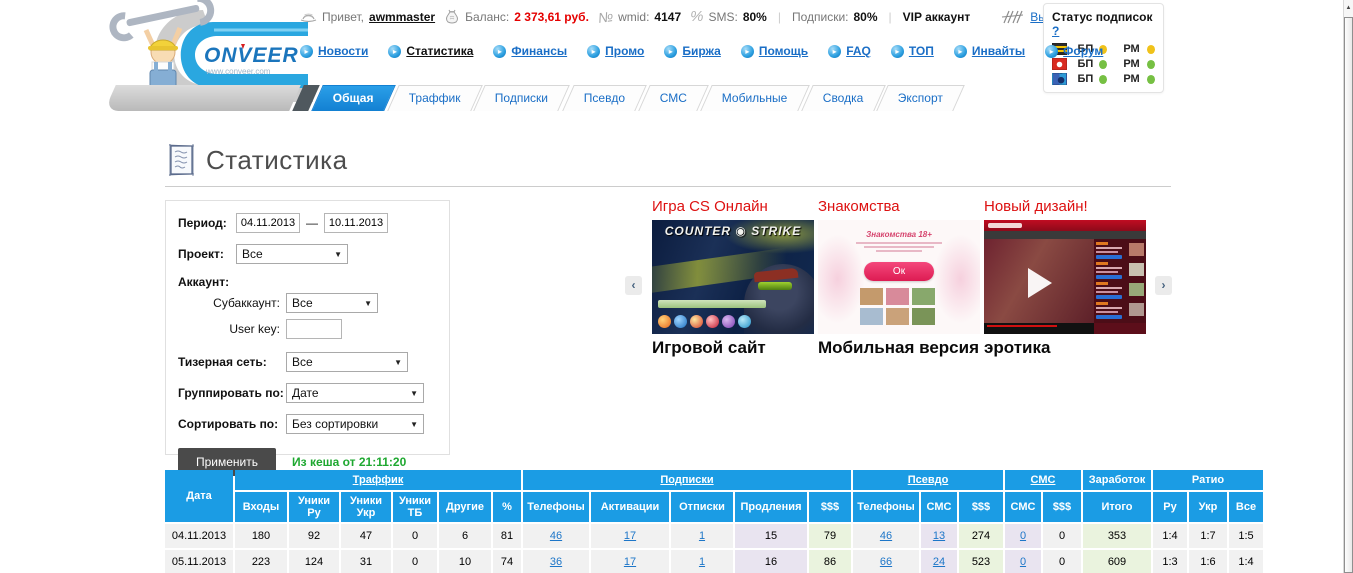 The height and width of the screenshot is (573, 1353). Describe the element at coordinates (1017, 347) in the screenshot. I see `promo-caption: эротика` at that location.